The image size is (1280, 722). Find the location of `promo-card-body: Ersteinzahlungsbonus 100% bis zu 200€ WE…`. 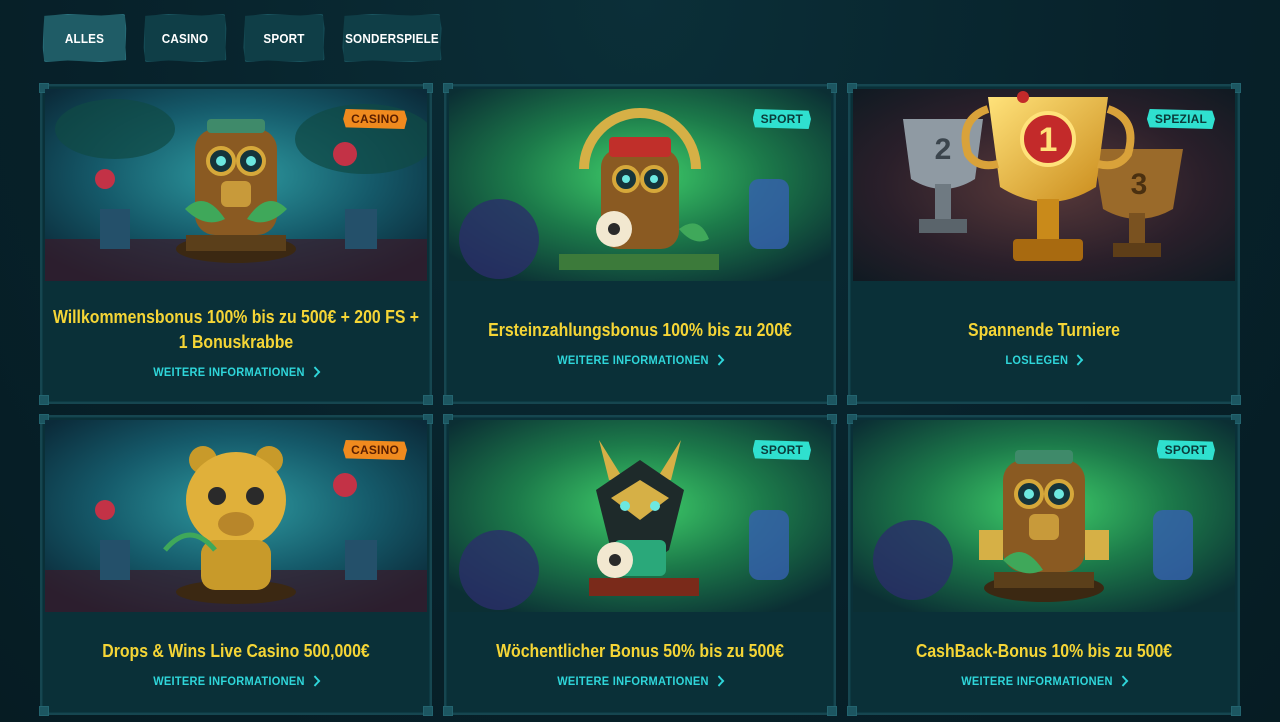

promo-card-body: Ersteinzahlungsbonus 100% bis zu 200€ WE… is located at coordinates (640, 342).